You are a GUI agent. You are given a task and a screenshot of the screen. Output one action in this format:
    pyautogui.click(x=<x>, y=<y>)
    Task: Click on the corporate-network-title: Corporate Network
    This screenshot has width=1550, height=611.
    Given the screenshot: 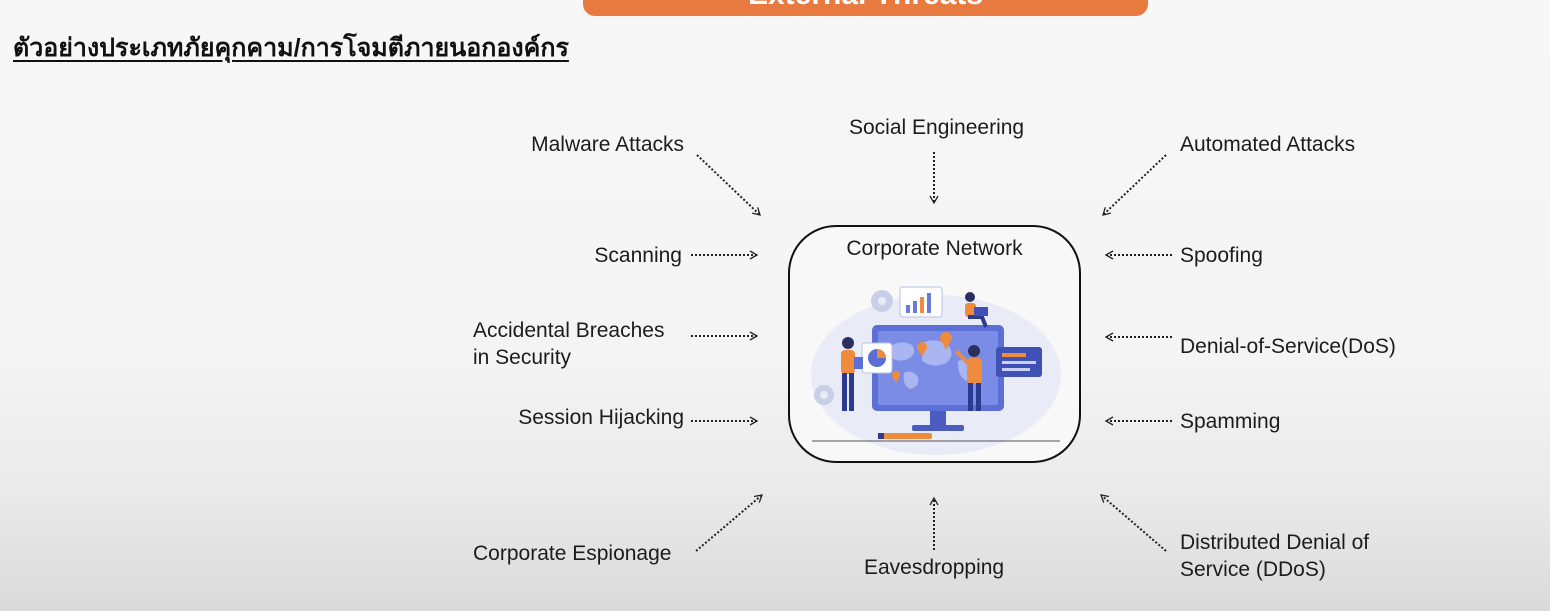 What is the action you would take?
    pyautogui.click(x=934, y=248)
    